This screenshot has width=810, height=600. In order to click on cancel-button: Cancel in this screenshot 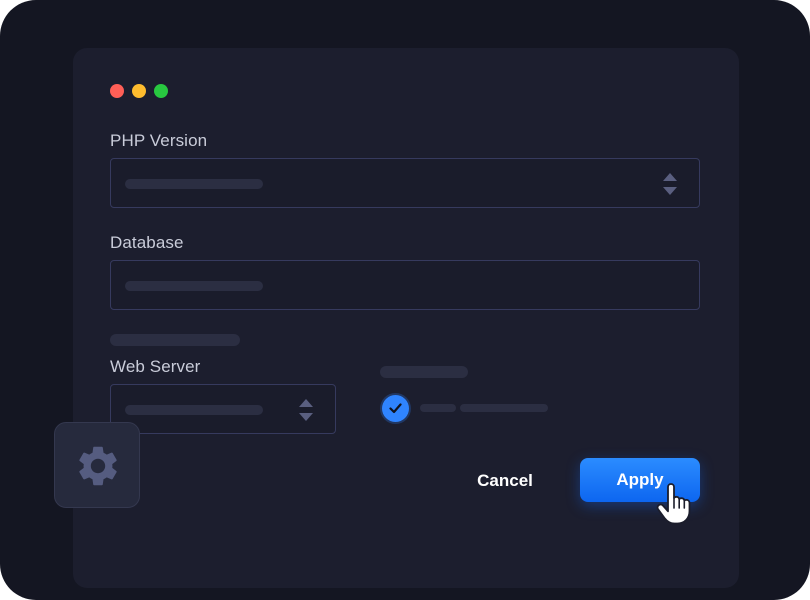, I will do `click(505, 481)`.